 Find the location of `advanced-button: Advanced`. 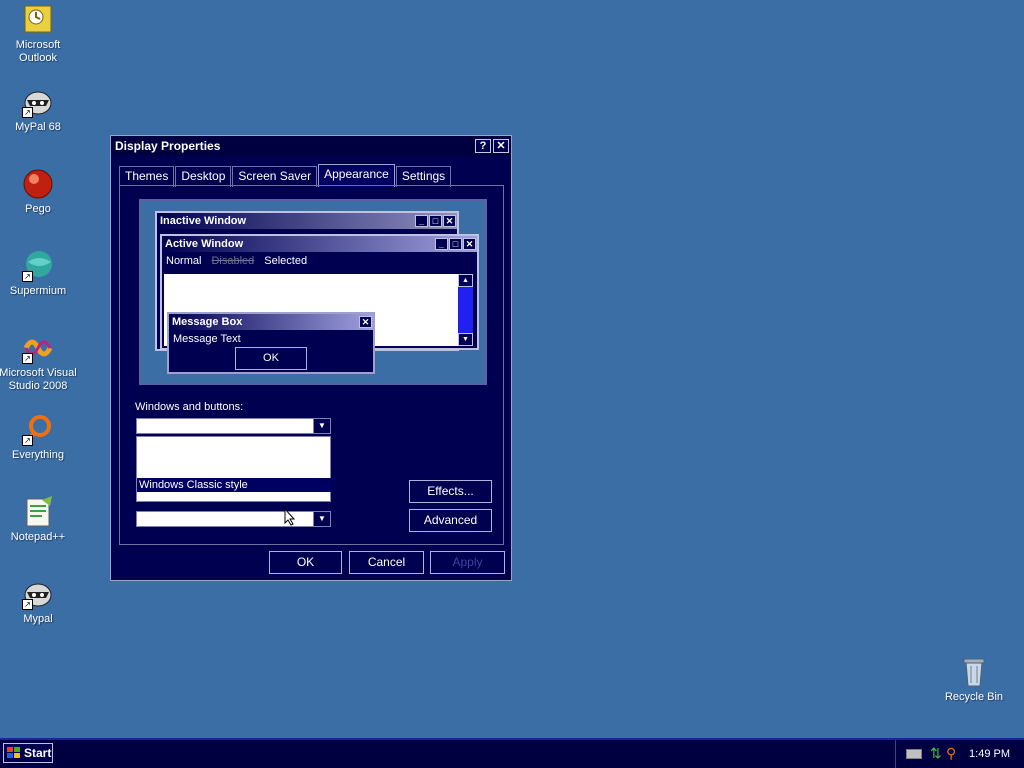

advanced-button: Advanced is located at coordinates (450, 520).